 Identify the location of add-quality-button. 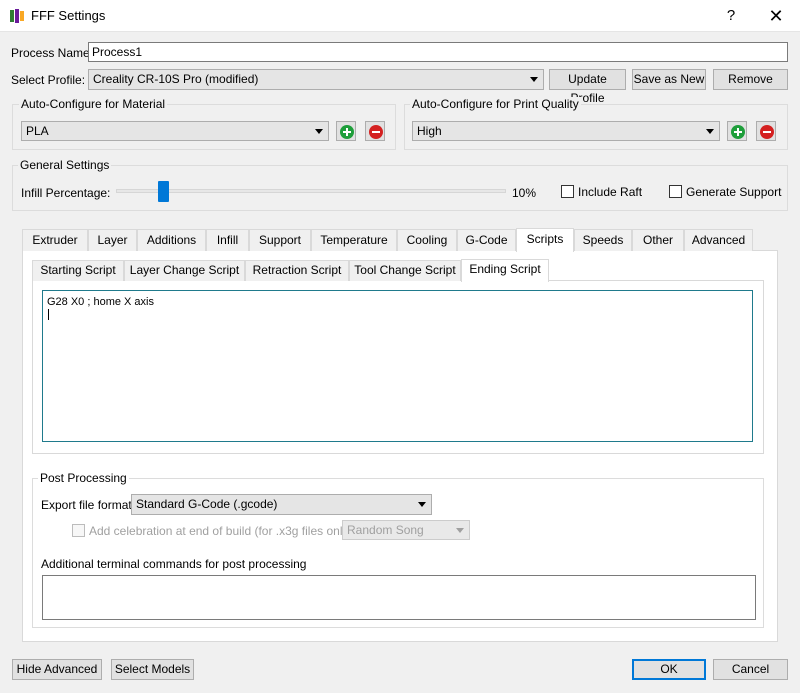
(737, 131).